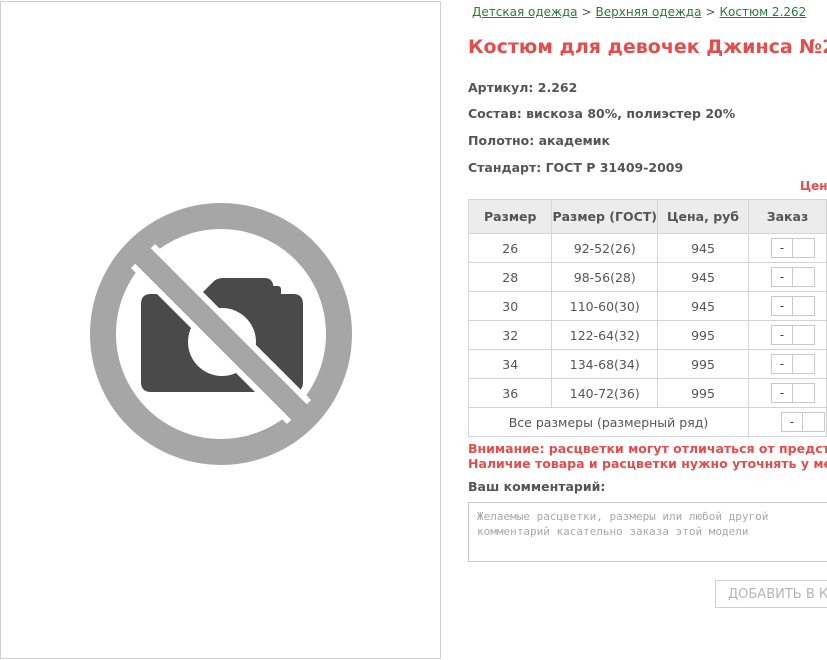 The width and height of the screenshot is (827, 660). Describe the element at coordinates (537, 486) in the screenshot. I see `comment-label: Ваш комментарий:` at that location.